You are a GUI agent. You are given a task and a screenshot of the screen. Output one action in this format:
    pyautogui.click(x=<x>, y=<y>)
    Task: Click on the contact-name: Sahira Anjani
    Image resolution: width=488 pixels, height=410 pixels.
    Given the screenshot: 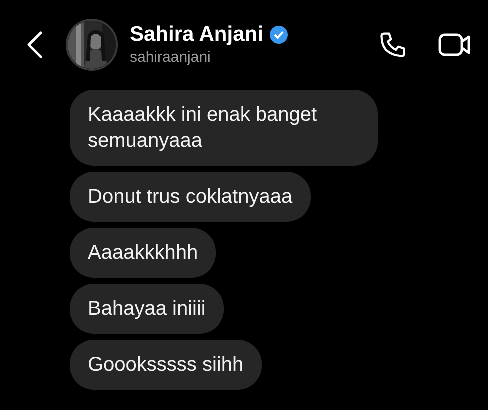 What is the action you would take?
    pyautogui.click(x=197, y=35)
    